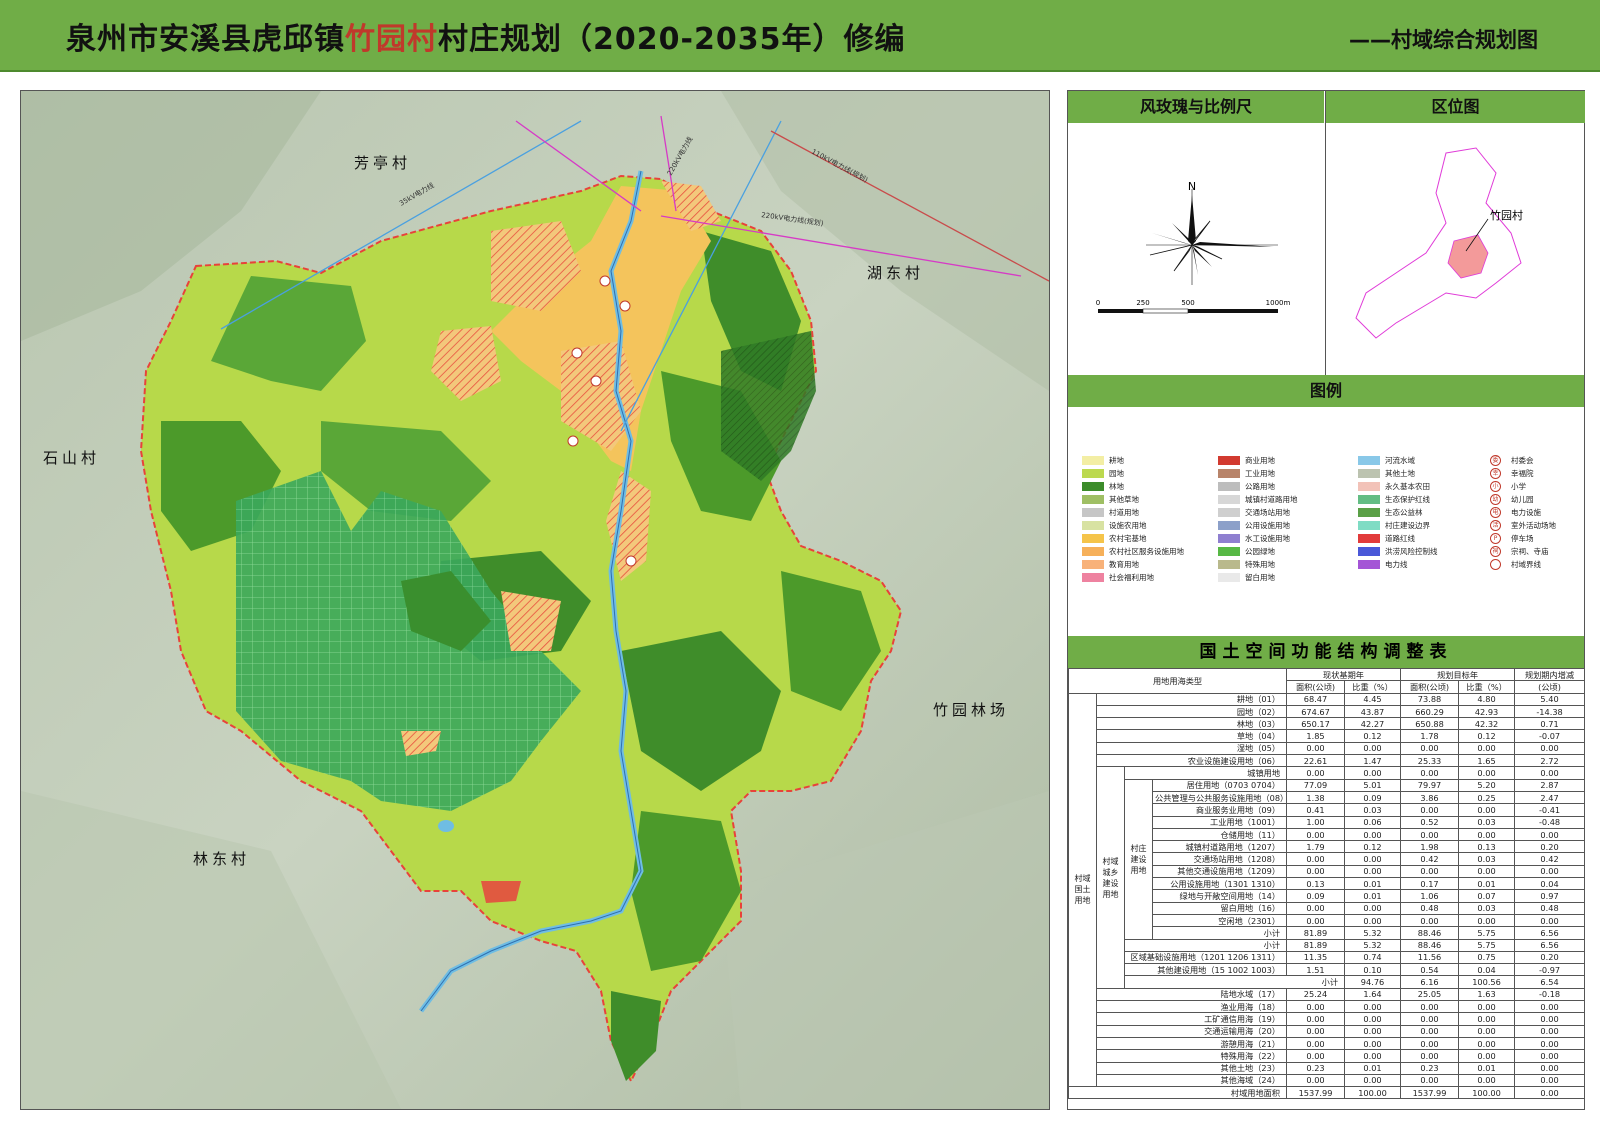  Describe the element at coordinates (1128, 525) in the screenshot. I see `legend-label: 设施农用地` at that location.